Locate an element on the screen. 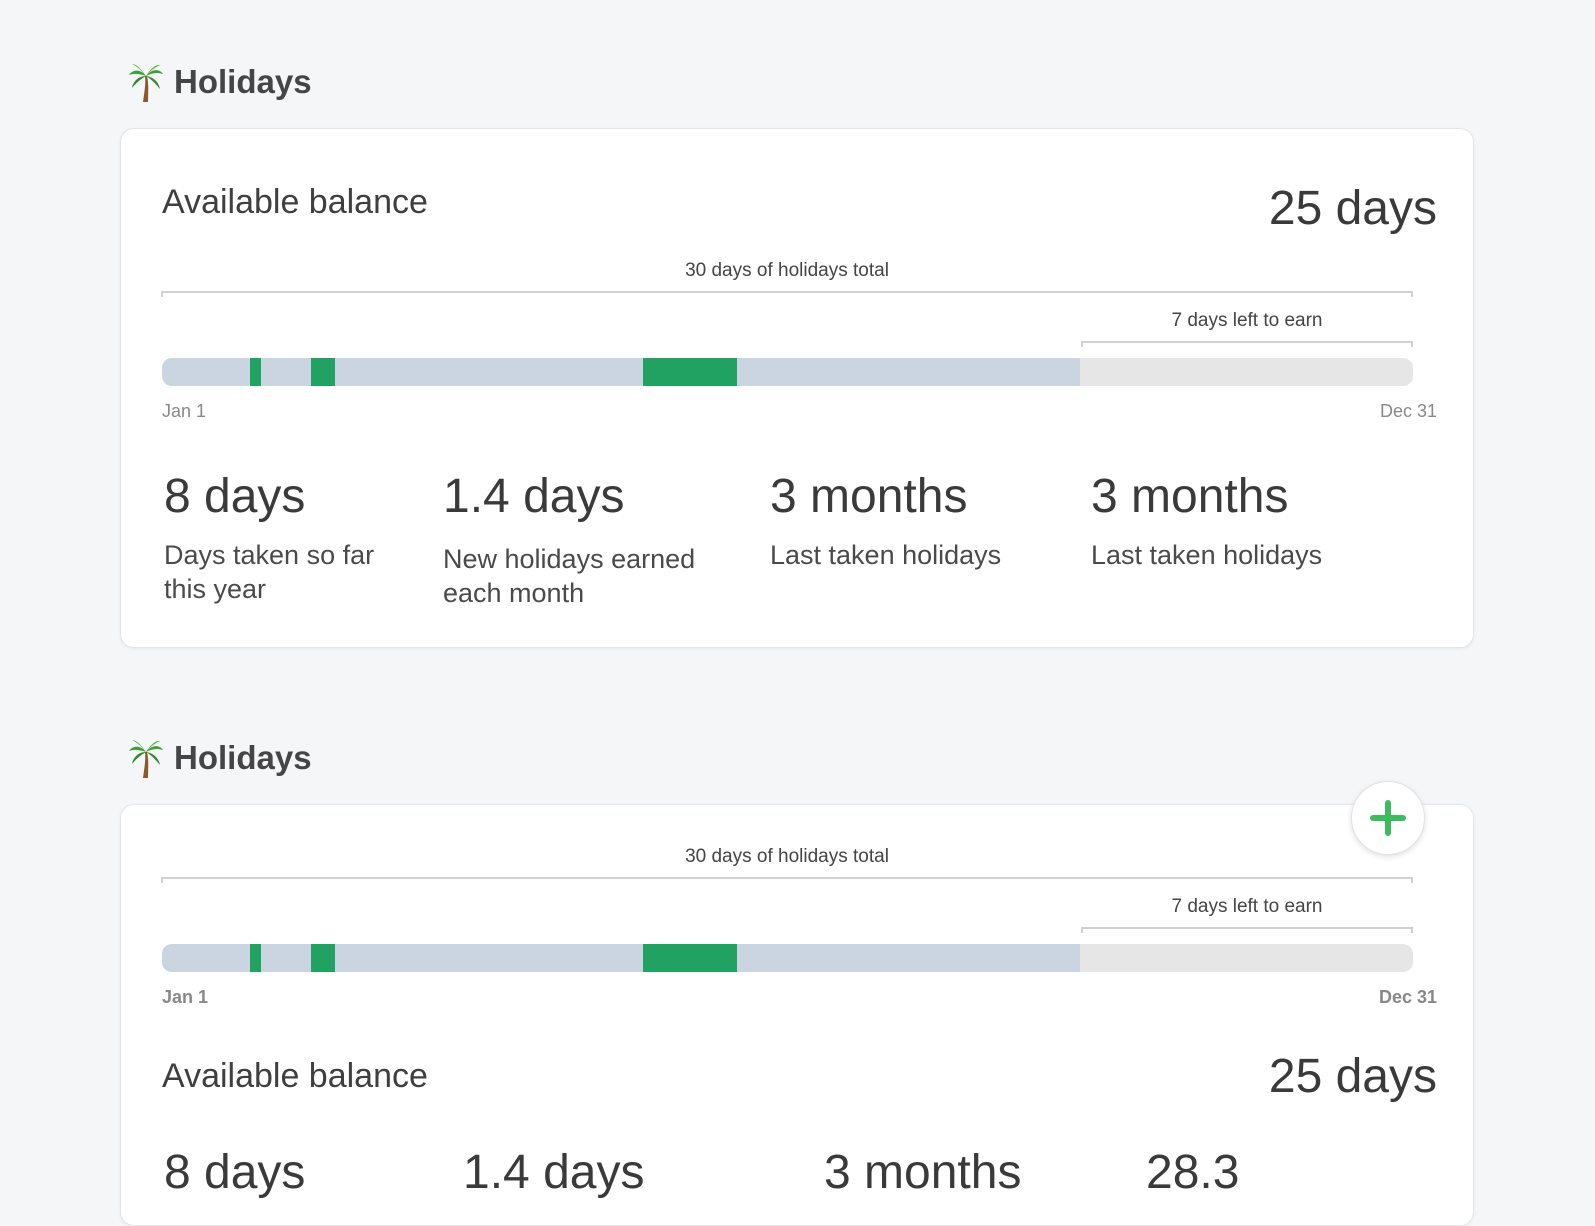 The height and width of the screenshot is (1226, 1595). stat-description: Days taken so far this year is located at coordinates (269, 572).